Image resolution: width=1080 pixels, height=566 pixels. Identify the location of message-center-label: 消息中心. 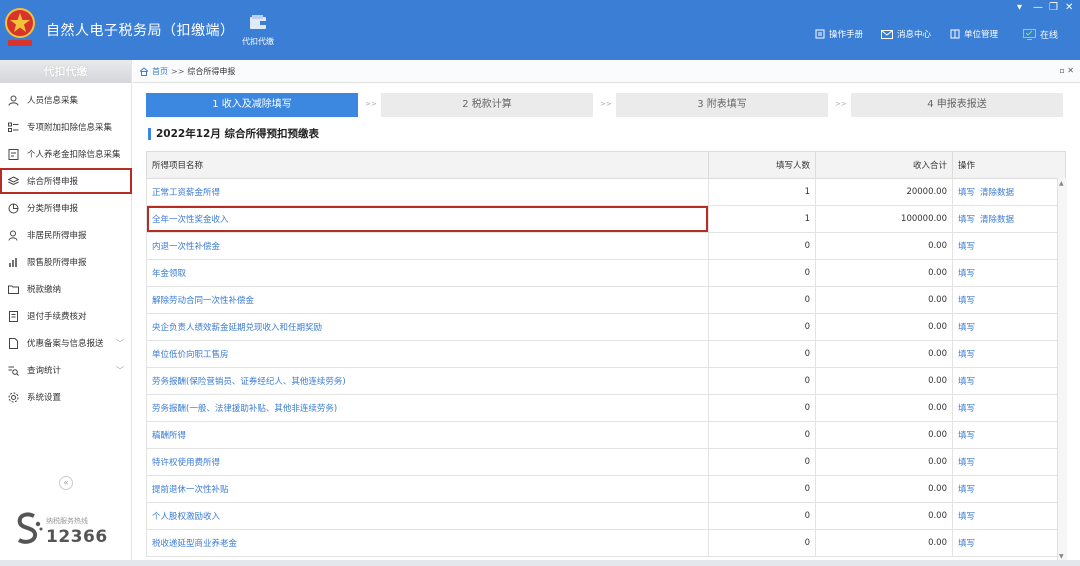
(914, 35).